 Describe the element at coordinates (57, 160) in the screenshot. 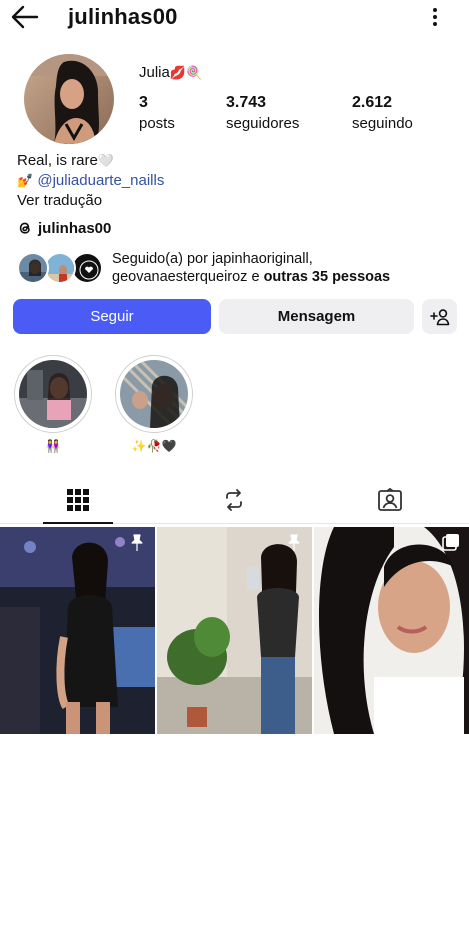

I see `bio-text: Real, is rare` at that location.